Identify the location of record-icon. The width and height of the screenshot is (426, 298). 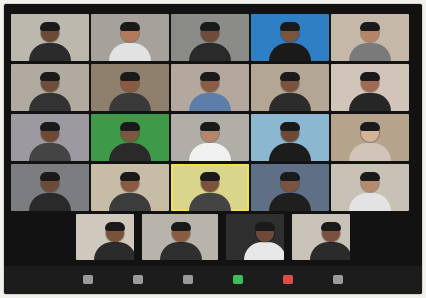
(288, 279).